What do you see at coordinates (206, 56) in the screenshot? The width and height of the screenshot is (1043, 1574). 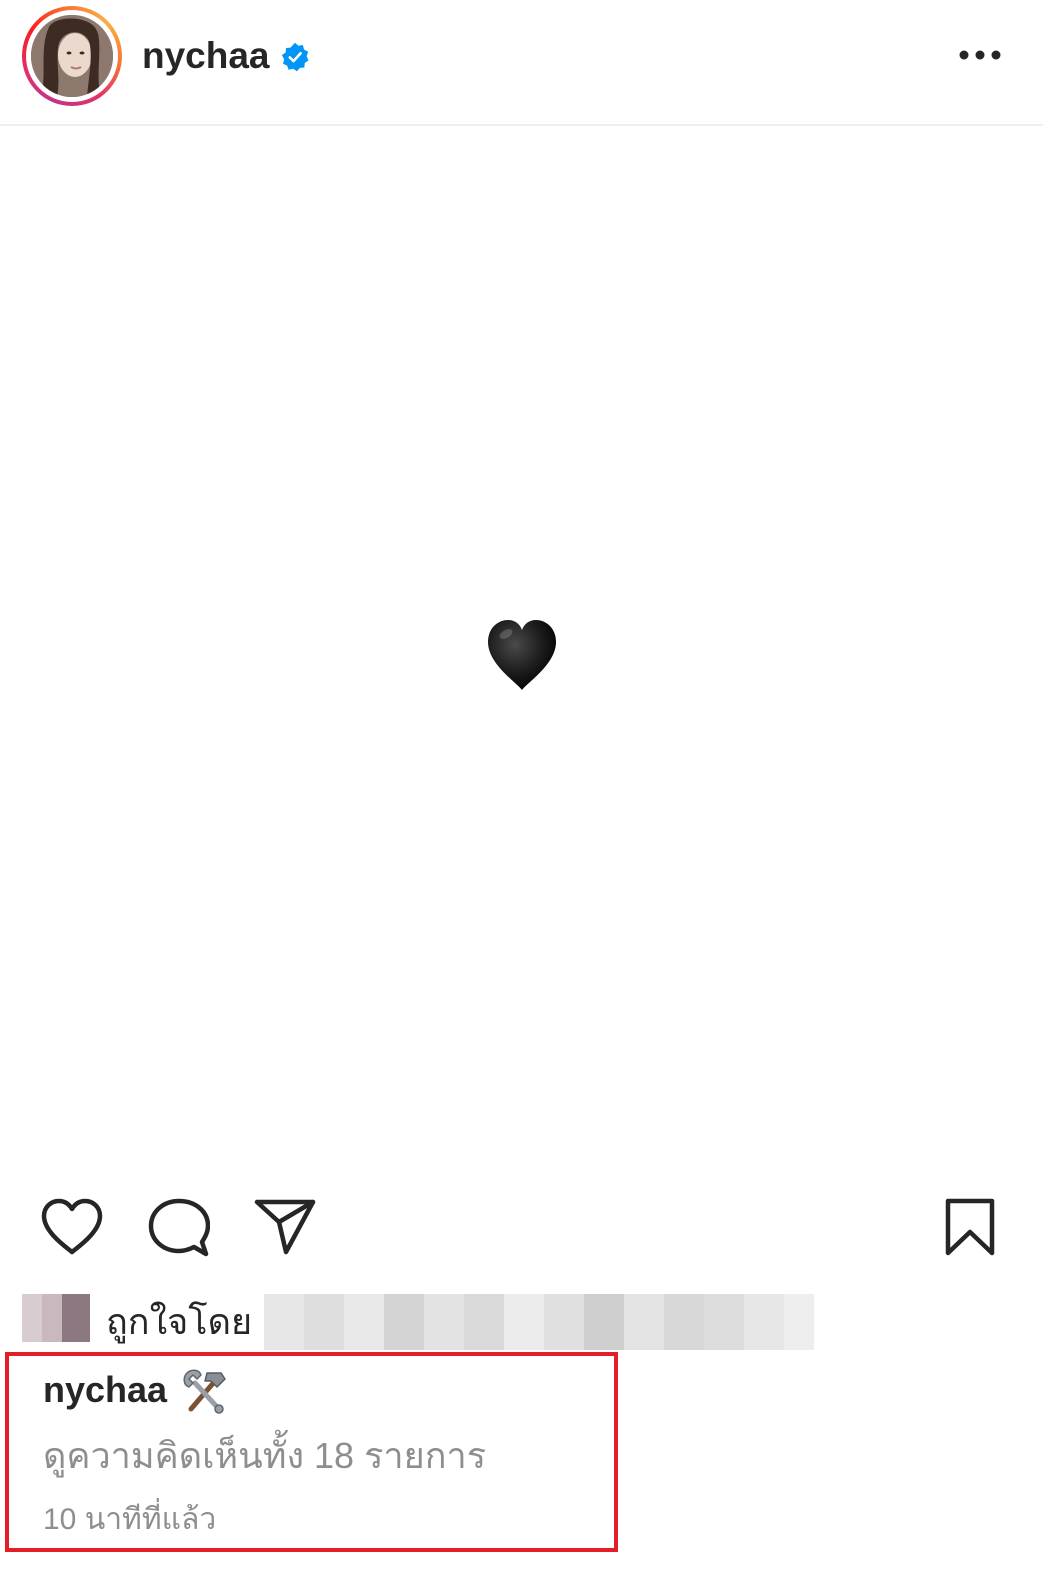 I see `post-author-username: nychaa` at bounding box center [206, 56].